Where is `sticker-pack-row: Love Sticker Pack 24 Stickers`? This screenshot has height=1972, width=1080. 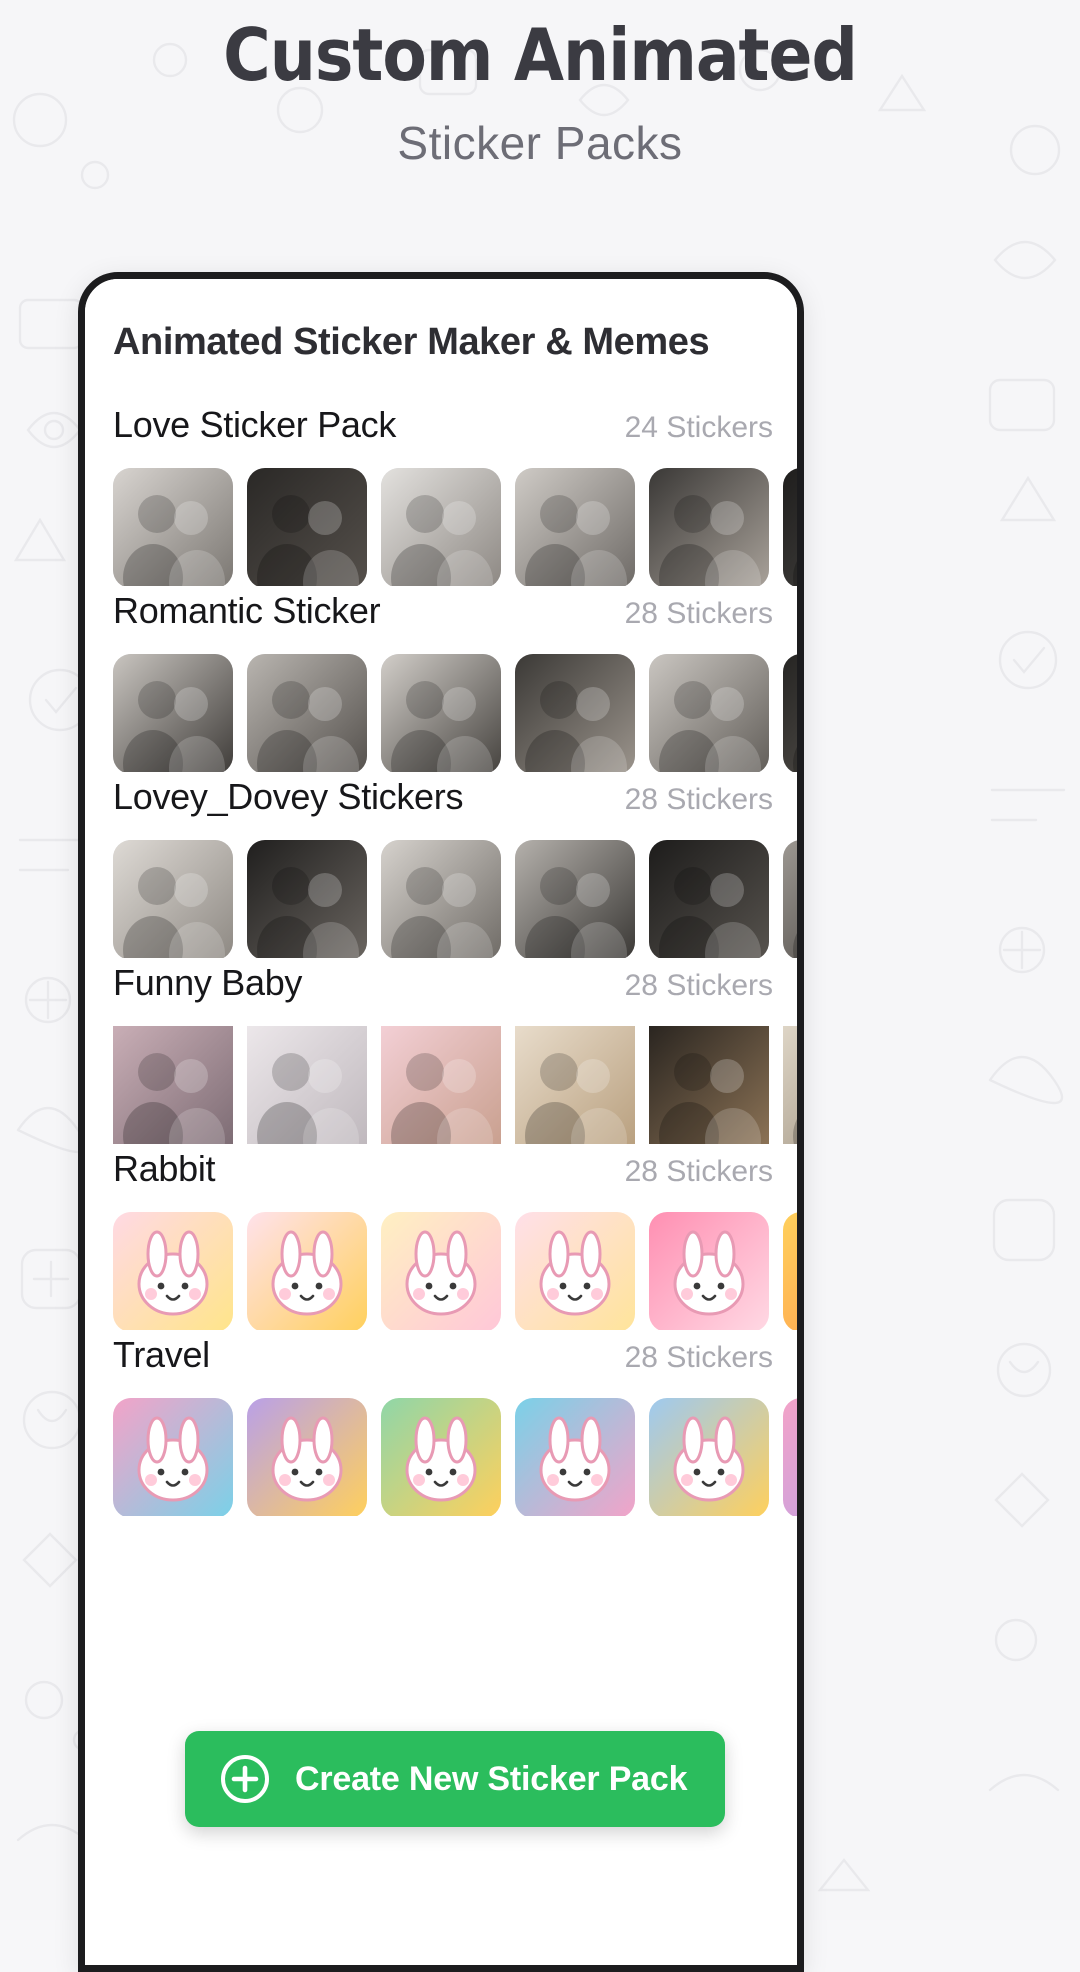
sticker-pack-row: Love Sticker Pack 24 Stickers is located at coordinates (441, 495).